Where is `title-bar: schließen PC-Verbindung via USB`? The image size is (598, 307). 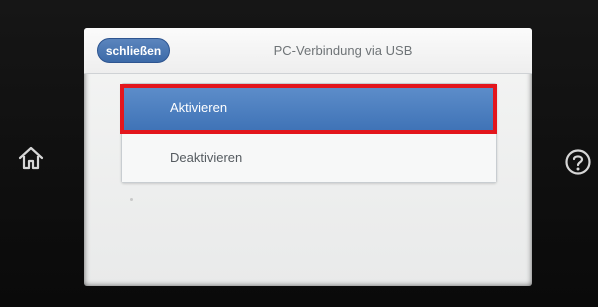
title-bar: schließen PC-Verbindung via USB is located at coordinates (308, 51).